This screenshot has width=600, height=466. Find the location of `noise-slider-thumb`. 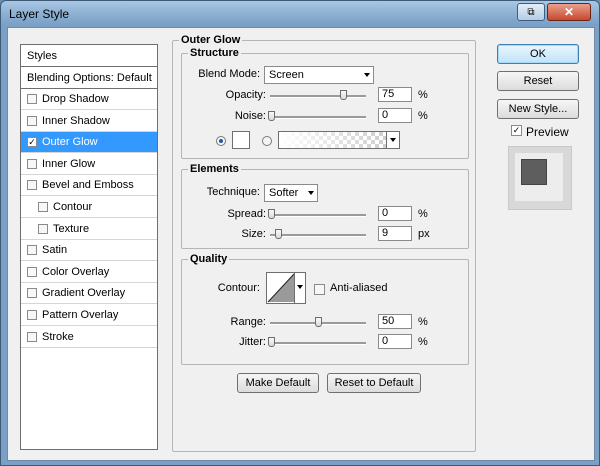

noise-slider-thumb is located at coordinates (271, 116).